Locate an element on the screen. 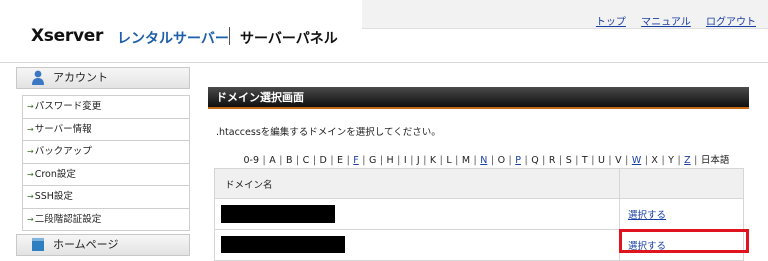 The height and width of the screenshot is (261, 768). alphabet-letter: D is located at coordinates (323, 160).